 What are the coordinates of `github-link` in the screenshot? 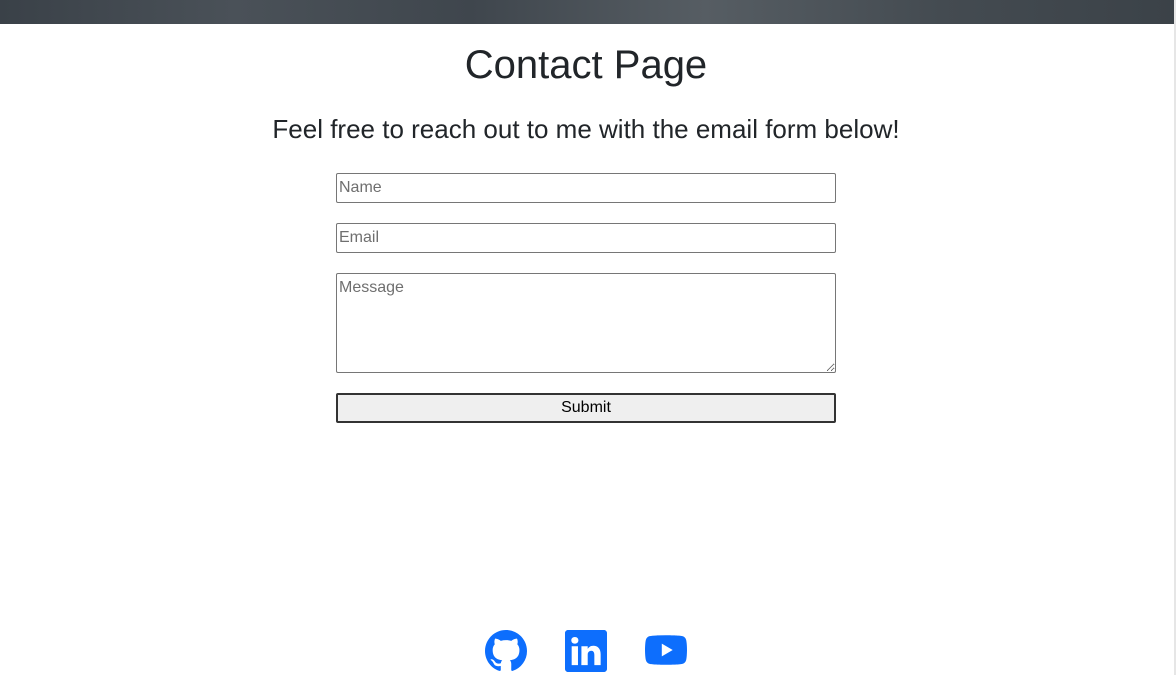 It's located at (506, 652).